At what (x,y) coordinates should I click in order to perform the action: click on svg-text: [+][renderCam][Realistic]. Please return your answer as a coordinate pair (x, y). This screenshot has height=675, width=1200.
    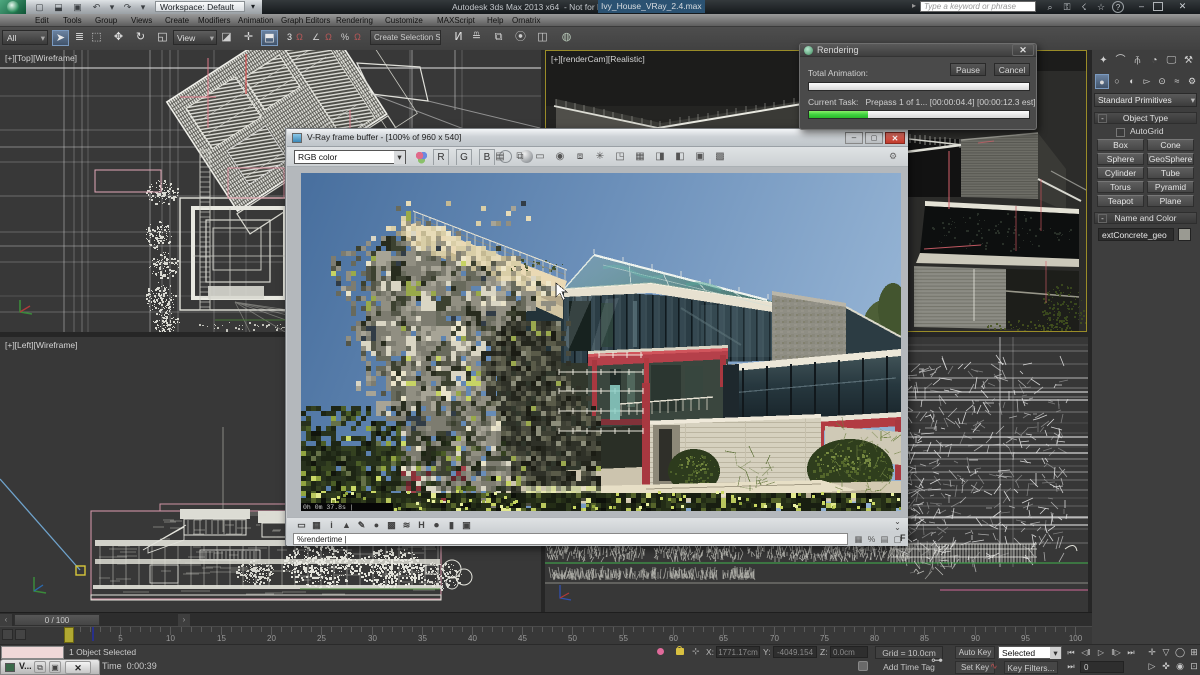
    Looking at the image, I should click on (598, 59).